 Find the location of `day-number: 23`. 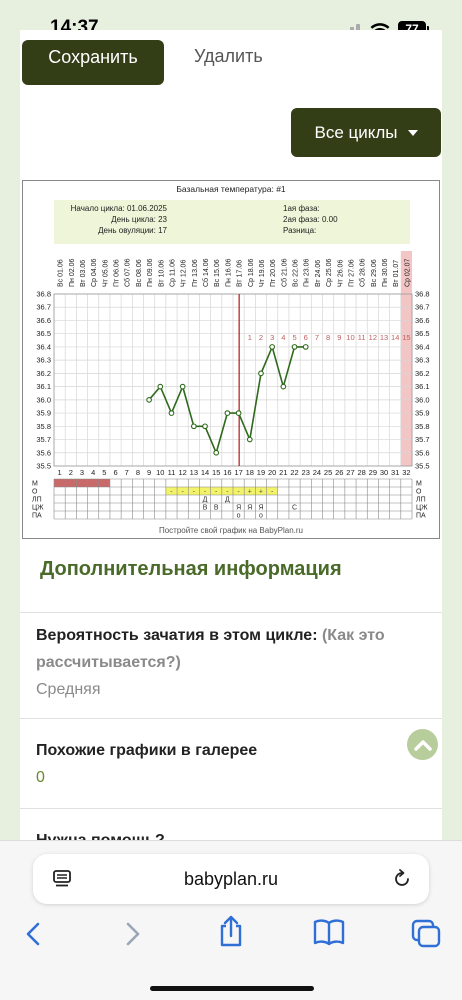

day-number: 23 is located at coordinates (306, 472).